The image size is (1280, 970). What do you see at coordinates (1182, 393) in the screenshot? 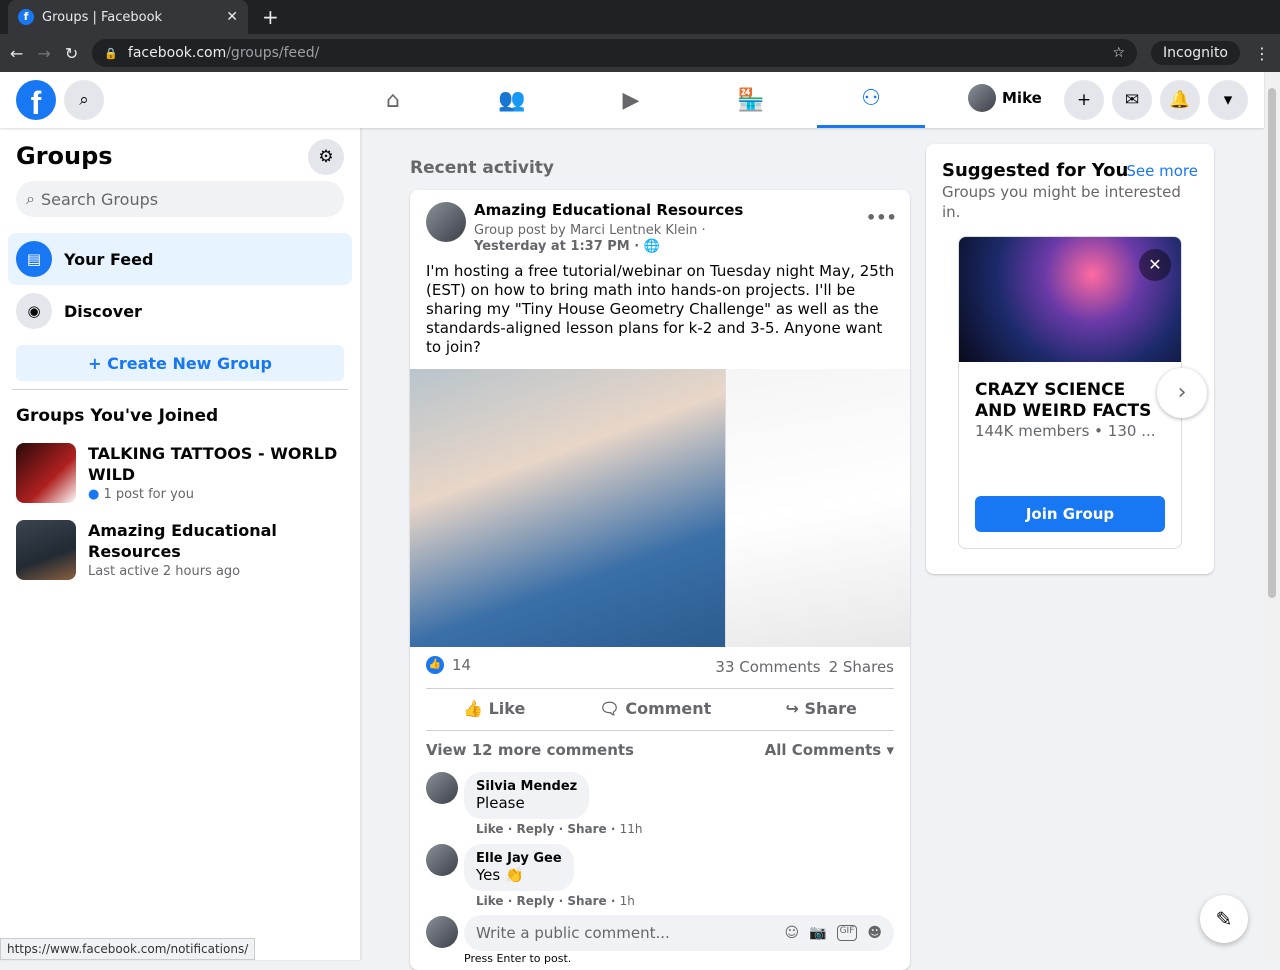
I see `next-chevron-icon: ›` at bounding box center [1182, 393].